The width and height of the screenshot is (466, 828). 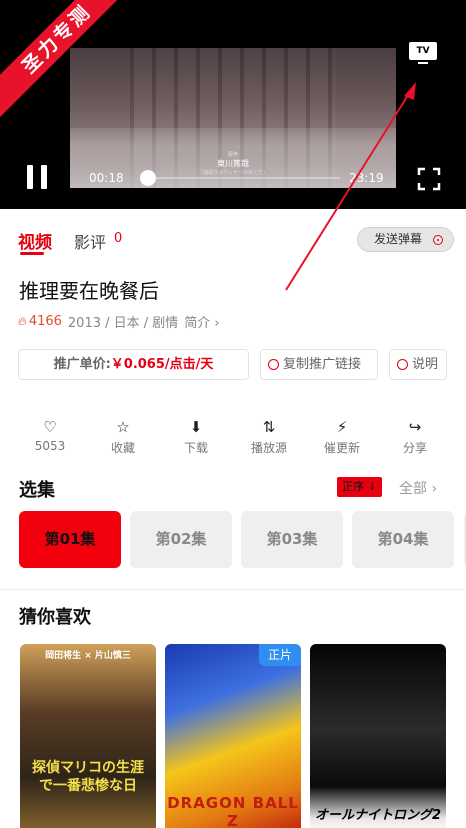 I want to click on copy-promo-link-button: 复制推广链接, so click(x=319, y=364).